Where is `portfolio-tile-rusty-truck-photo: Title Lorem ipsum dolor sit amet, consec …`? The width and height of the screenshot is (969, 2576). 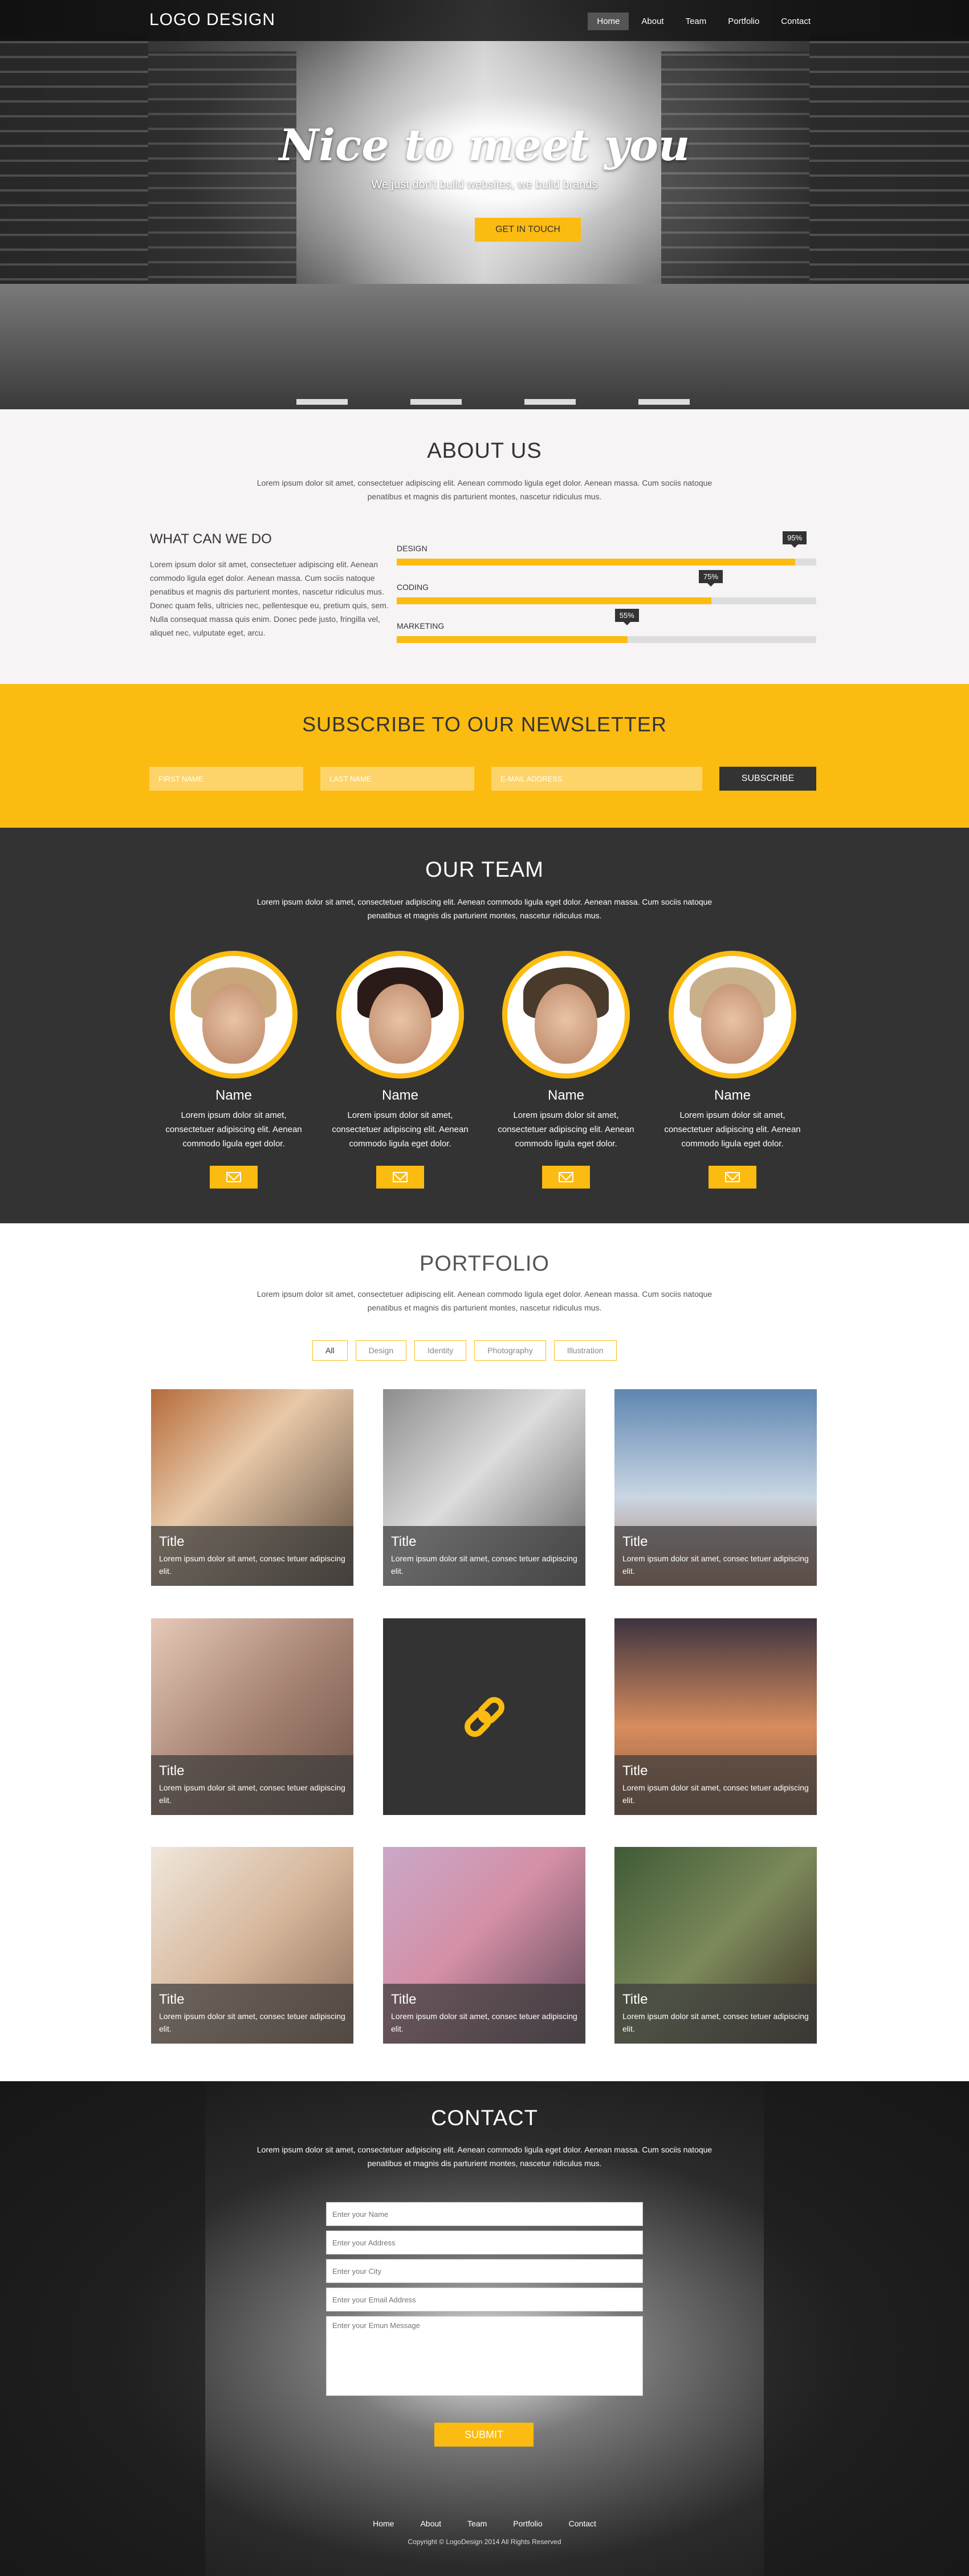 portfolio-tile-rusty-truck-photo: Title Lorem ipsum dolor sit amet, consec … is located at coordinates (484, 1945).